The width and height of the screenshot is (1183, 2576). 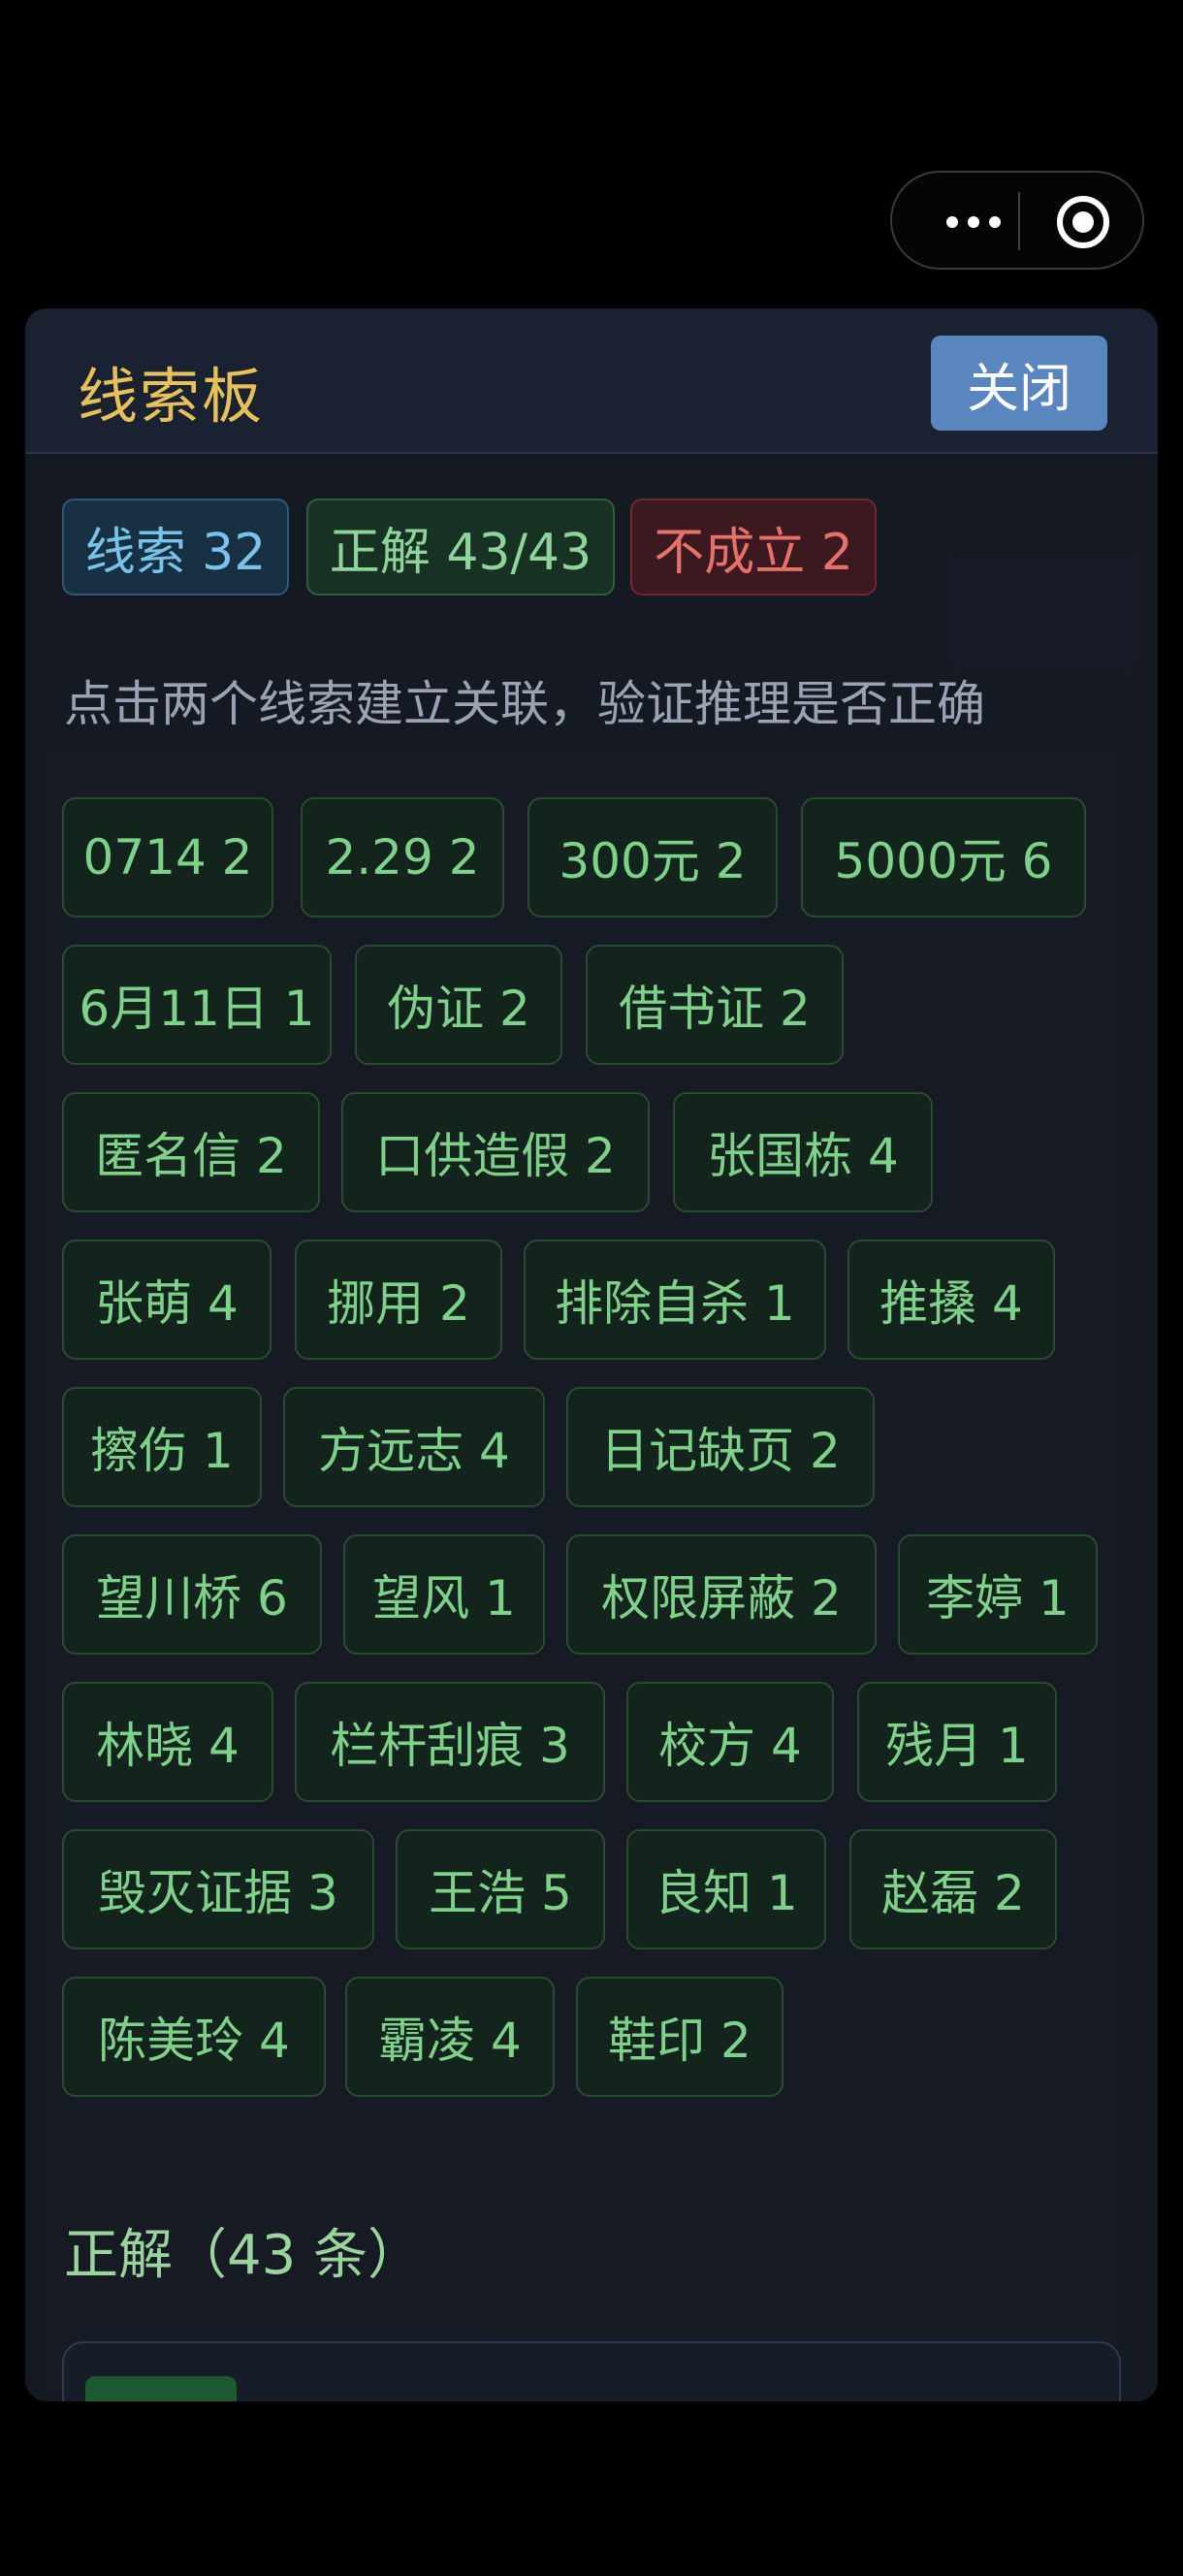 What do you see at coordinates (998, 1594) in the screenshot?
I see `clue-chip: 李婷 1` at bounding box center [998, 1594].